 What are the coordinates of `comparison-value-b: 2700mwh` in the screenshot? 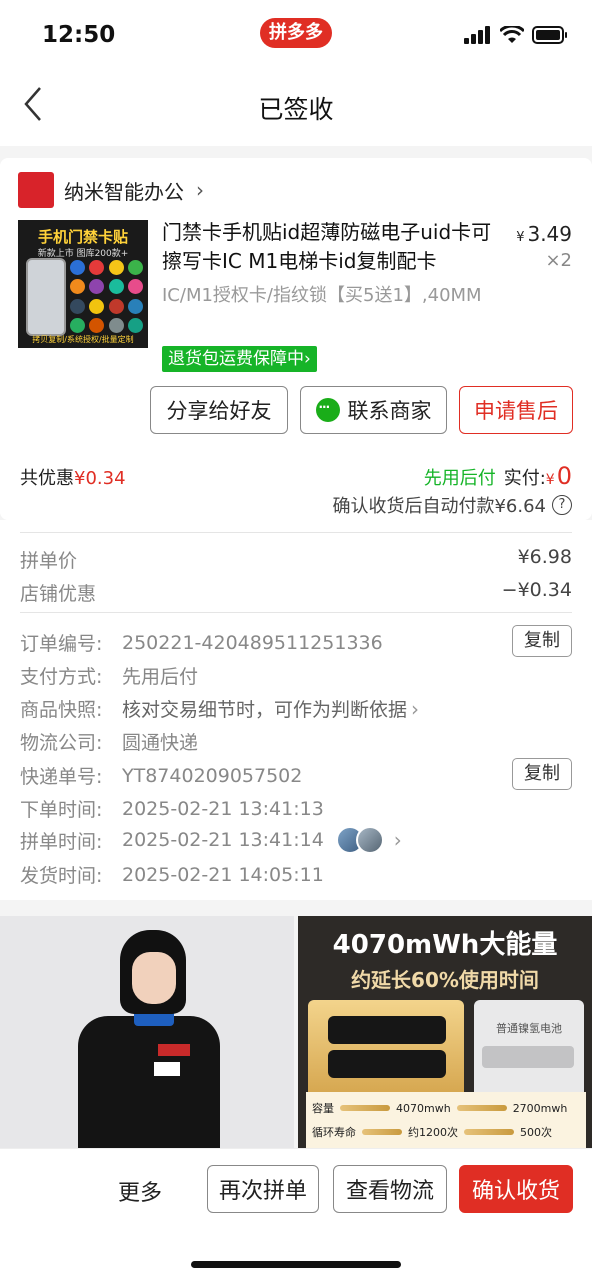 It's located at (540, 1108).